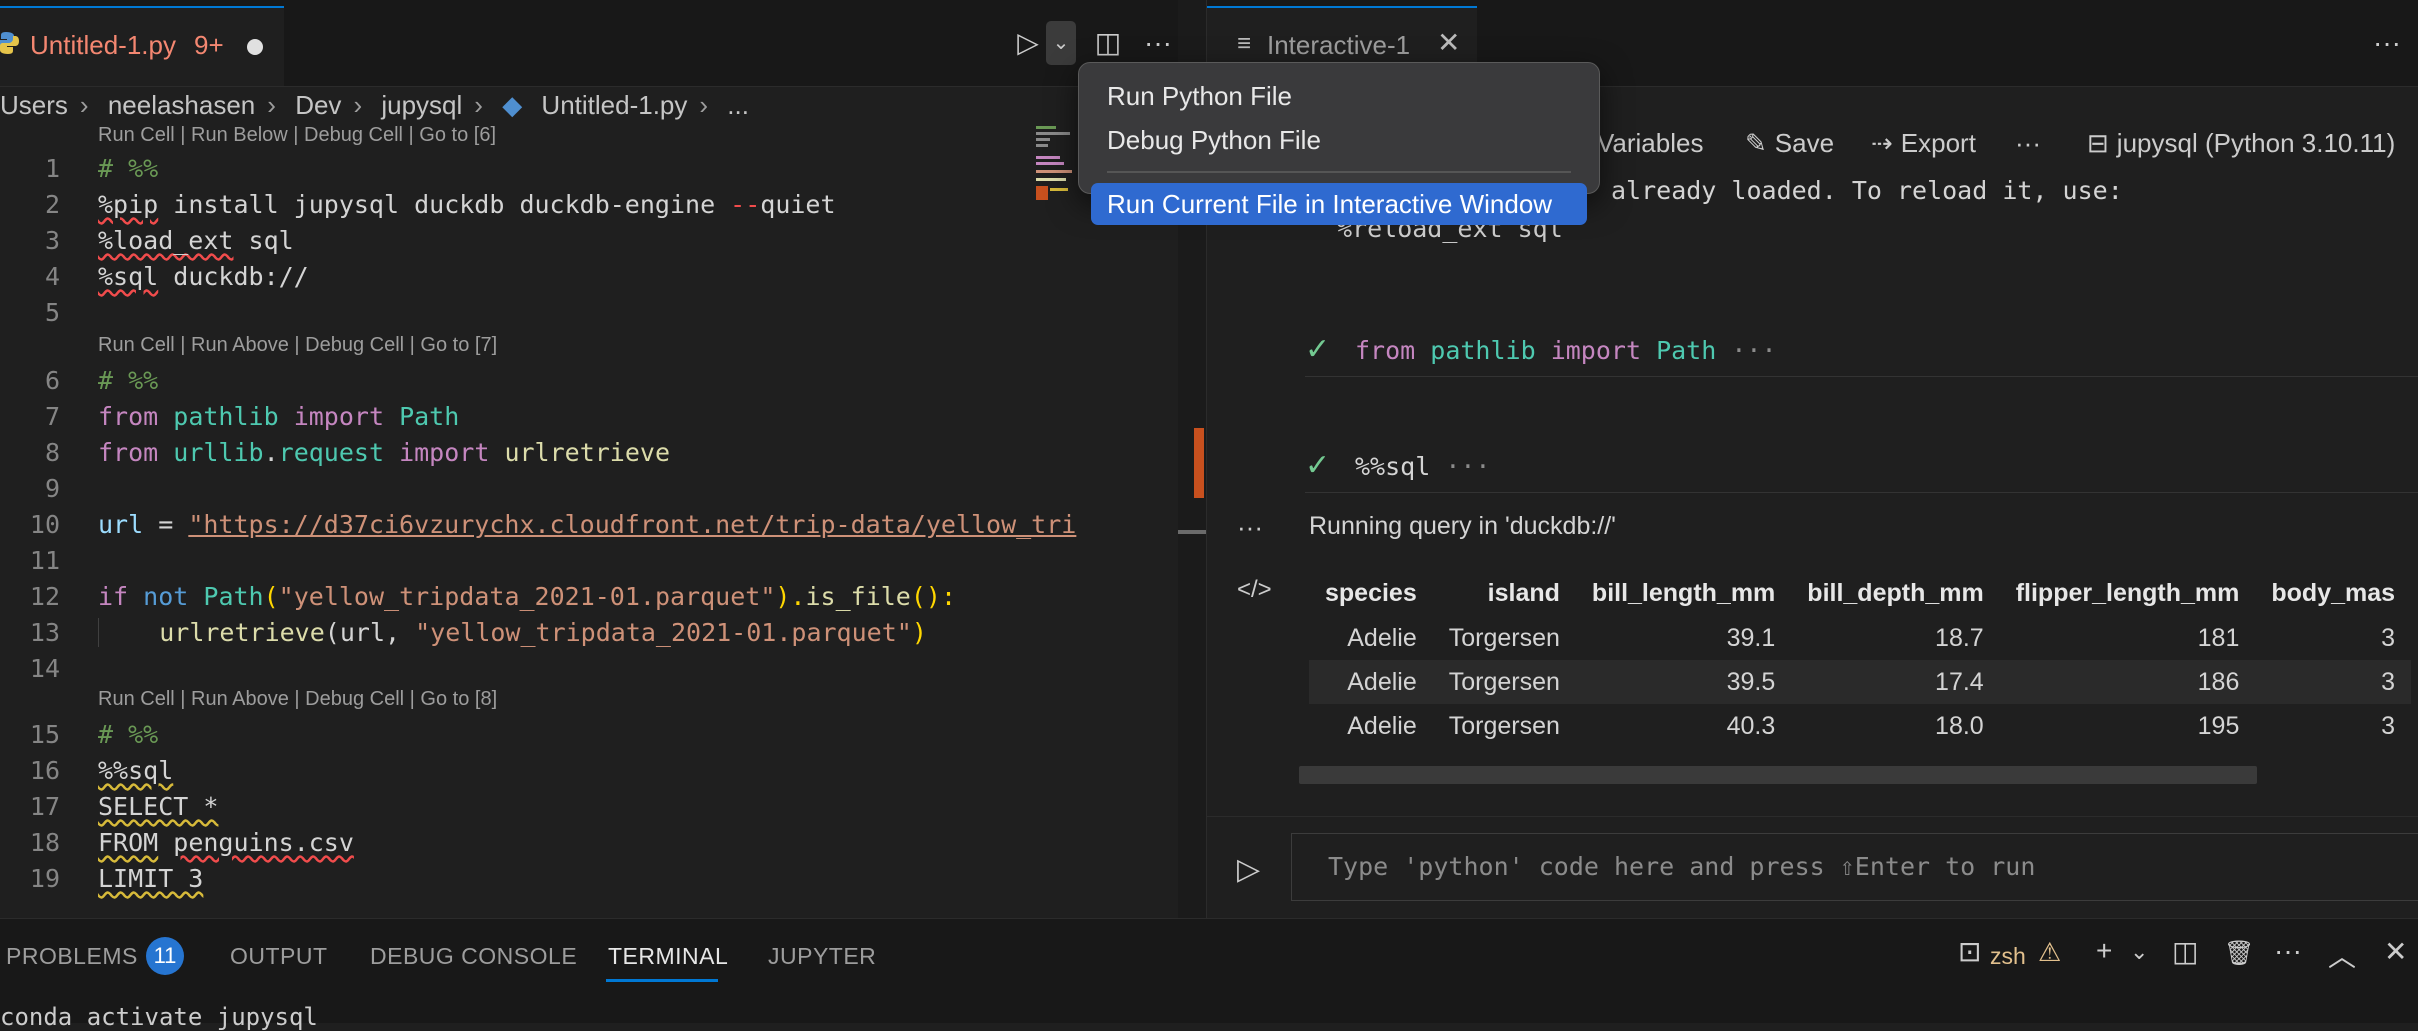  What do you see at coordinates (181, 105) in the screenshot?
I see `breadcrumb-item-user: neelashasen` at bounding box center [181, 105].